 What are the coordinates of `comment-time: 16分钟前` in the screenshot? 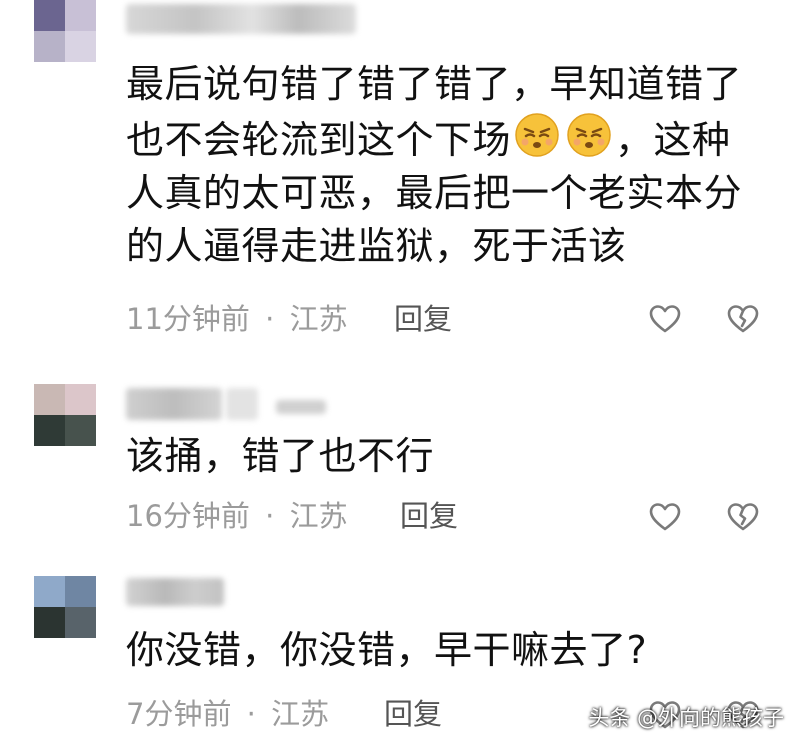 It's located at (188, 516).